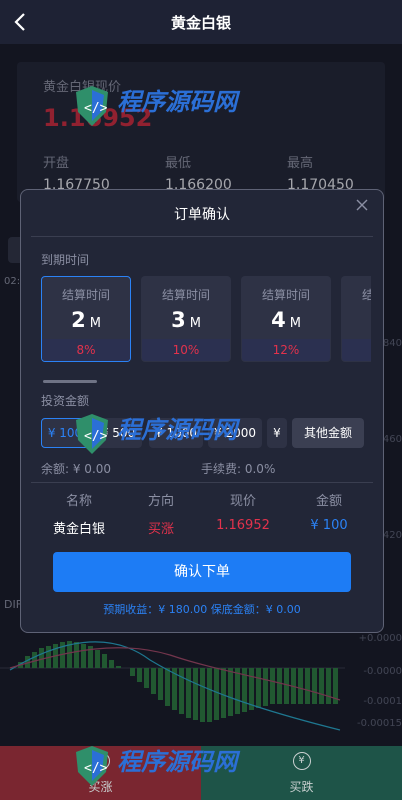 This screenshot has height=800, width=402. Describe the element at coordinates (186, 350) in the screenshot. I see `expiry-rate: 10%` at that location.